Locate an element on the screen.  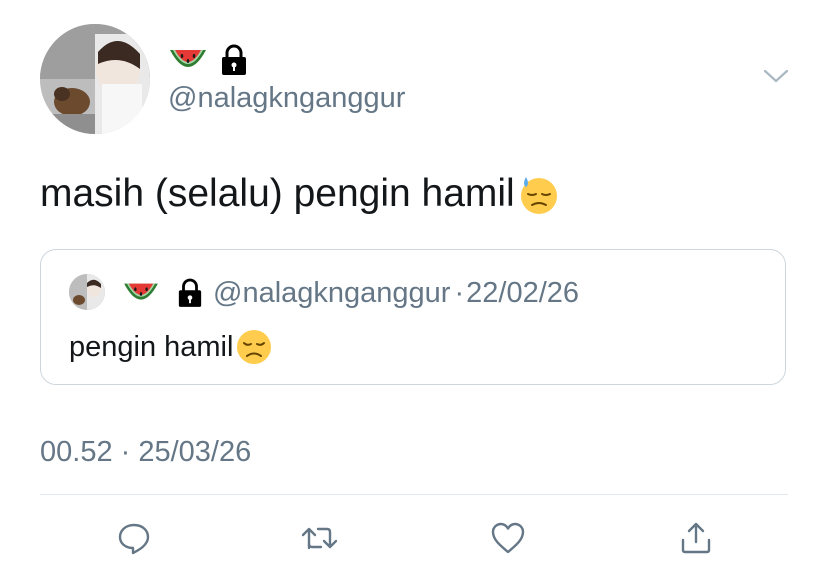
retweet-button is located at coordinates (320, 538).